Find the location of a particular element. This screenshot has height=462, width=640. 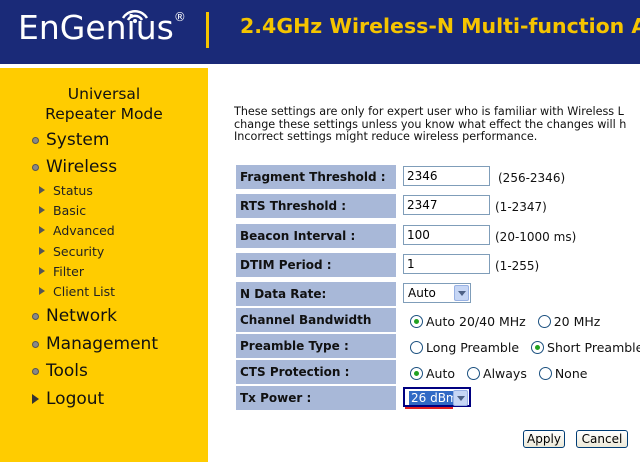

tx-power-label: Tx Power : is located at coordinates (316, 398).